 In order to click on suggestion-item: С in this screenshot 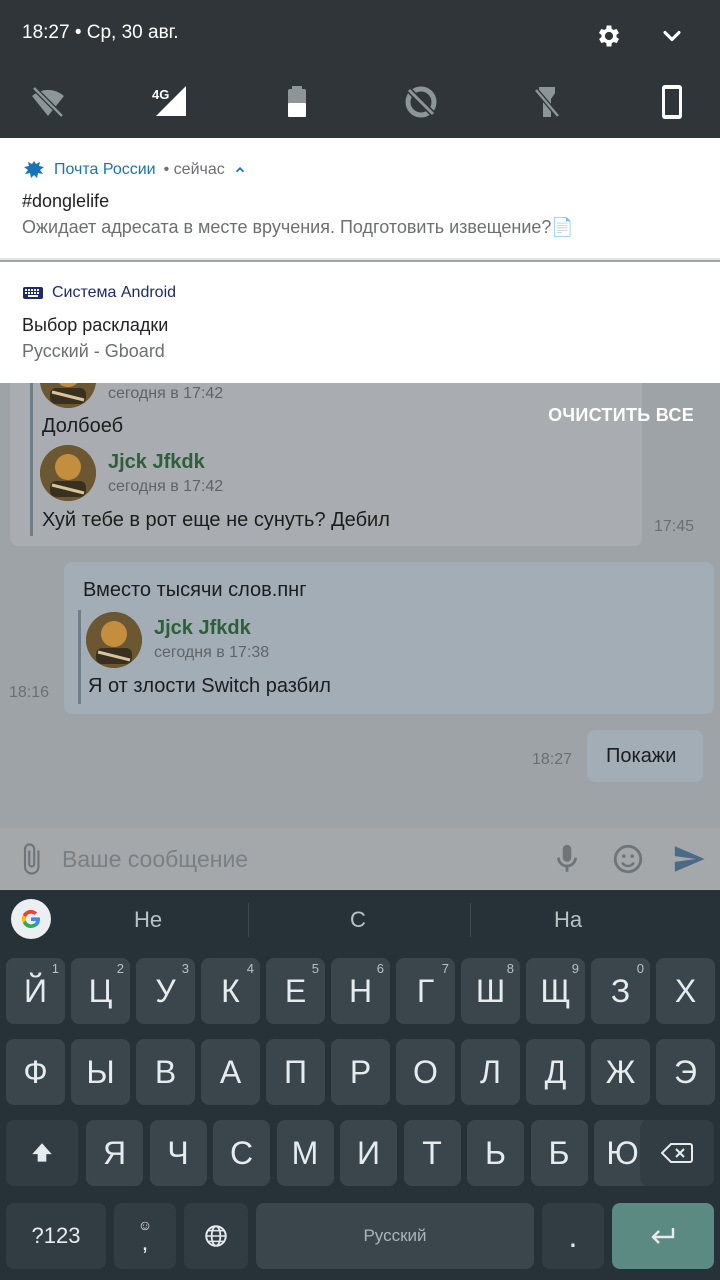, I will do `click(358, 920)`.